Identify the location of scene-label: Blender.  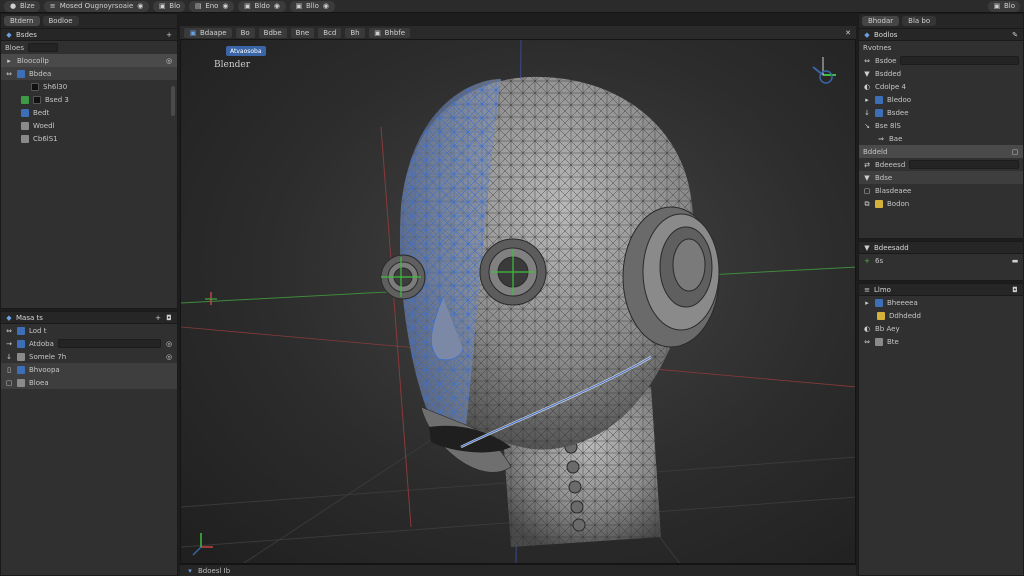
(232, 65).